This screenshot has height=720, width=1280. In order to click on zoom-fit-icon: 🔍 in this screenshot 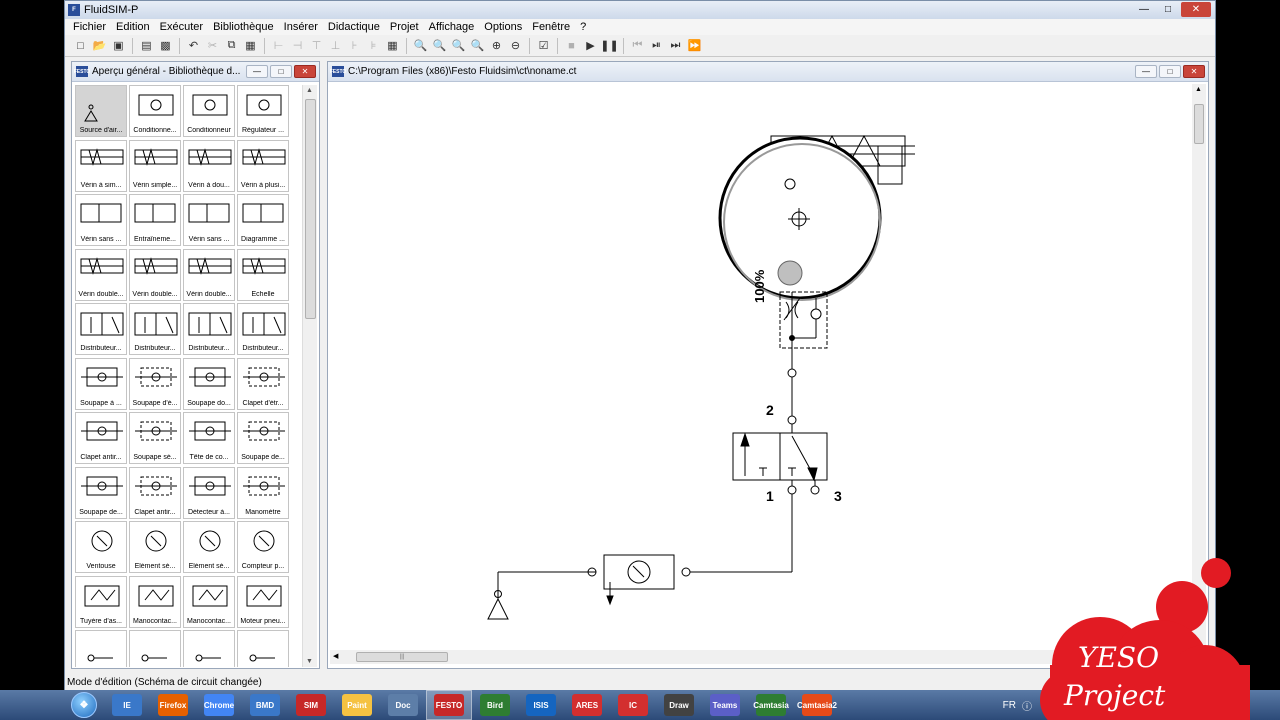, I will do `click(420, 46)`.